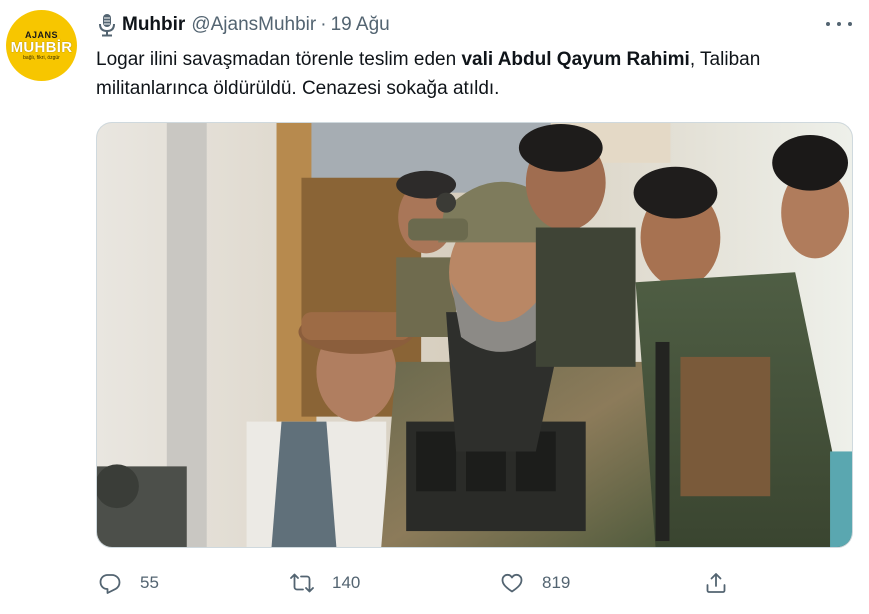 The image size is (869, 614). I want to click on microphone-icon, so click(107, 25).